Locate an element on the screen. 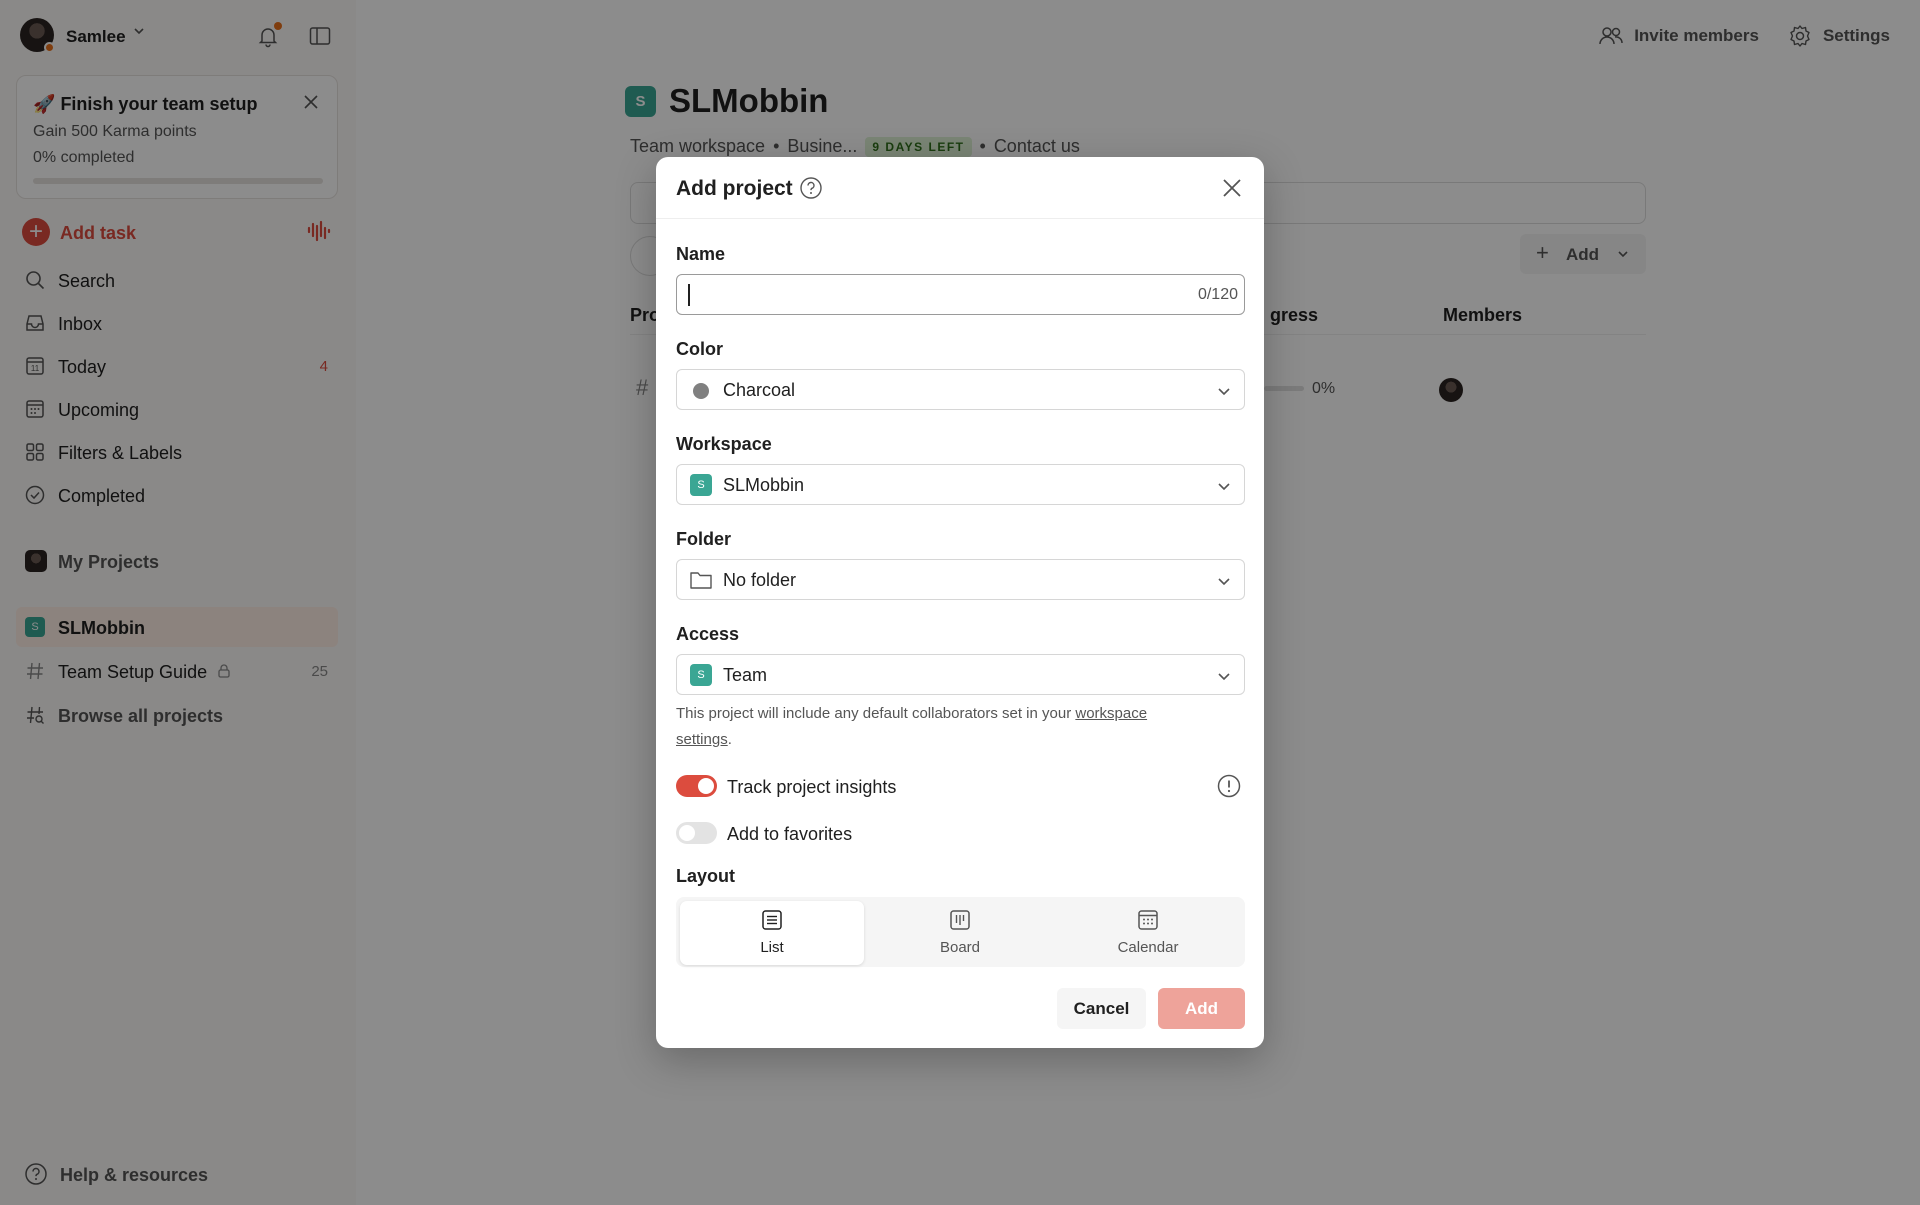 The image size is (1920, 1205). folder-select: No folder is located at coordinates (960, 579).